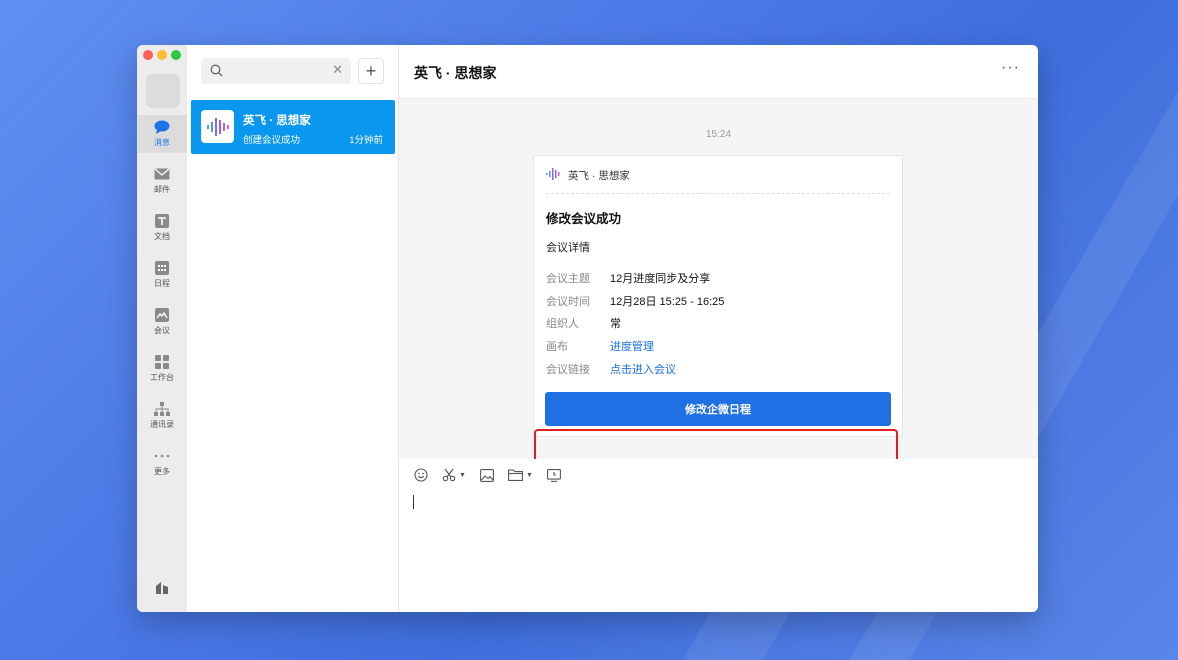  Describe the element at coordinates (568, 248) in the screenshot. I see `card-subtitle: 会议详情` at that location.